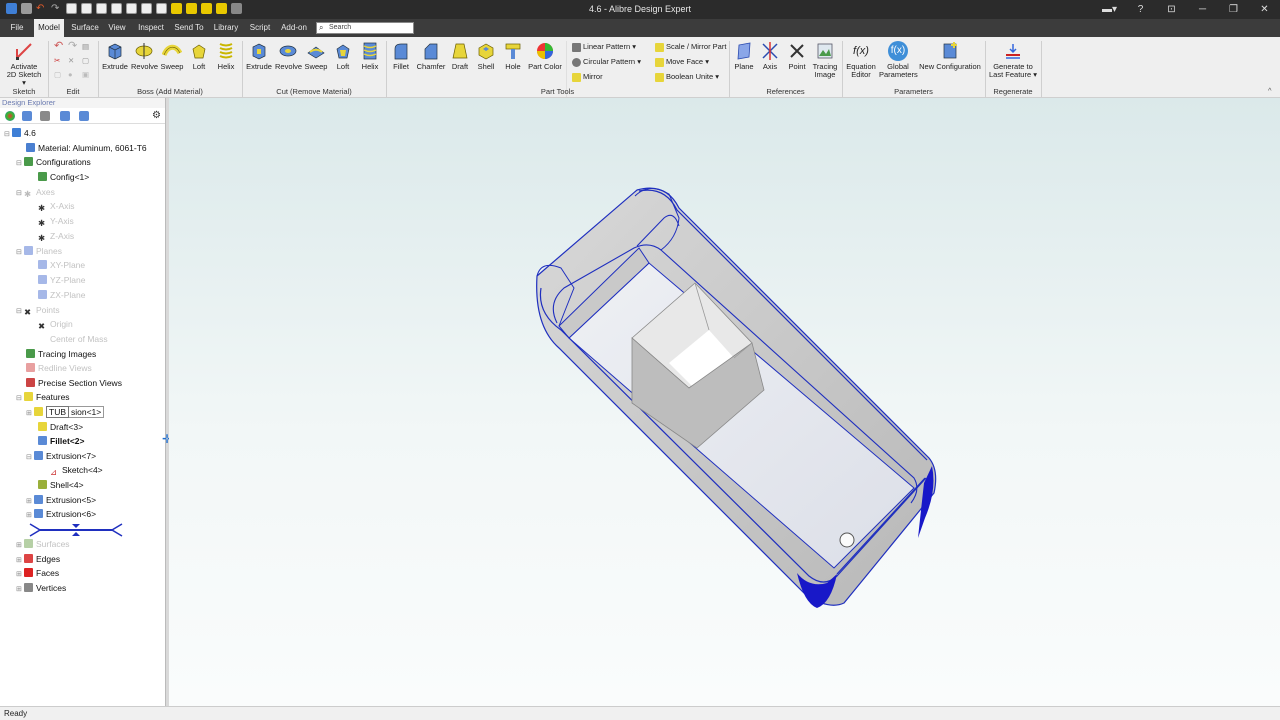  I want to click on cut-loft-label: Loft, so click(343, 66).